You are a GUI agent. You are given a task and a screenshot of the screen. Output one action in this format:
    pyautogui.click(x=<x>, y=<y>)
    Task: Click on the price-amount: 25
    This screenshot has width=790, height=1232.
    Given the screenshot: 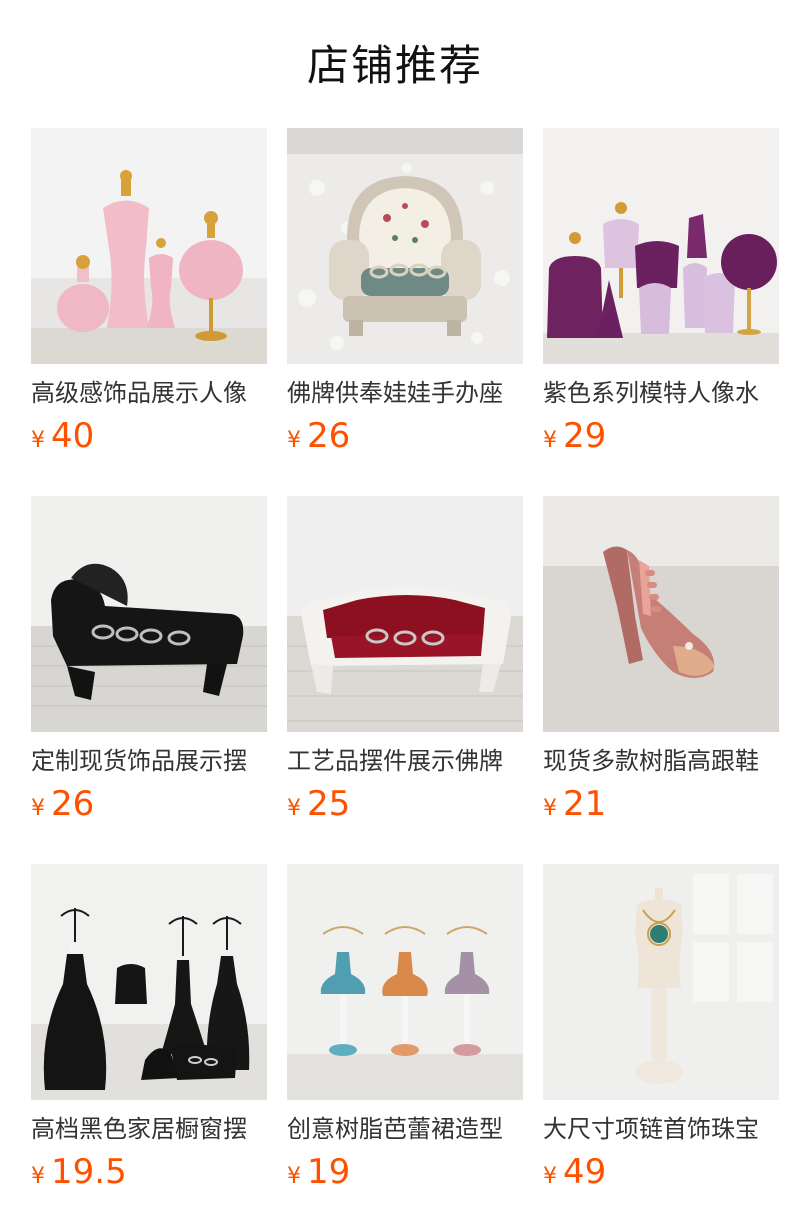 What is the action you would take?
    pyautogui.click(x=329, y=804)
    